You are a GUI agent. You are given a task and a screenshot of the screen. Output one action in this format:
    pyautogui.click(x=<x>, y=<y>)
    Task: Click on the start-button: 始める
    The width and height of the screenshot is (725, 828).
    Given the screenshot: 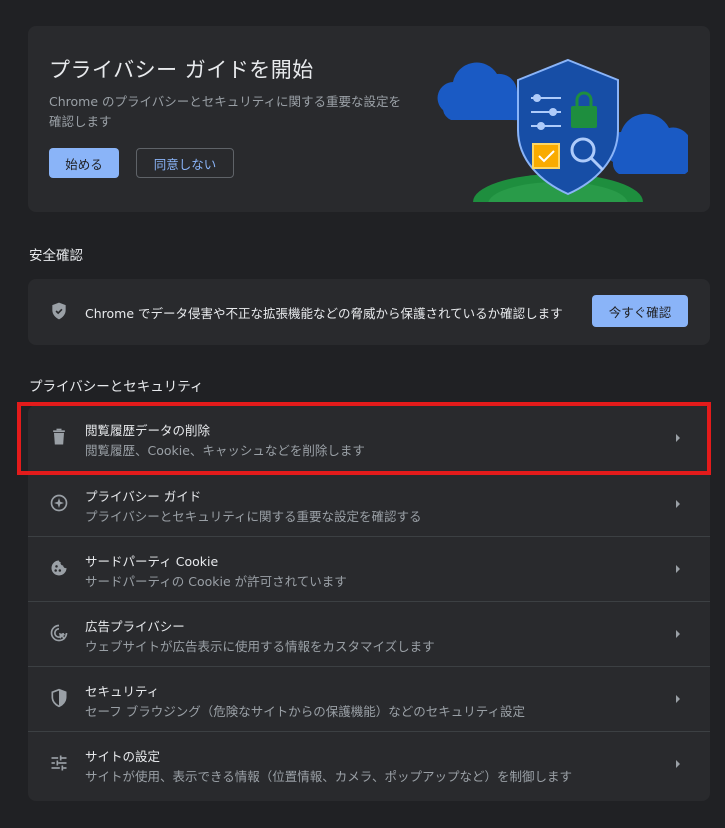 What is the action you would take?
    pyautogui.click(x=84, y=163)
    